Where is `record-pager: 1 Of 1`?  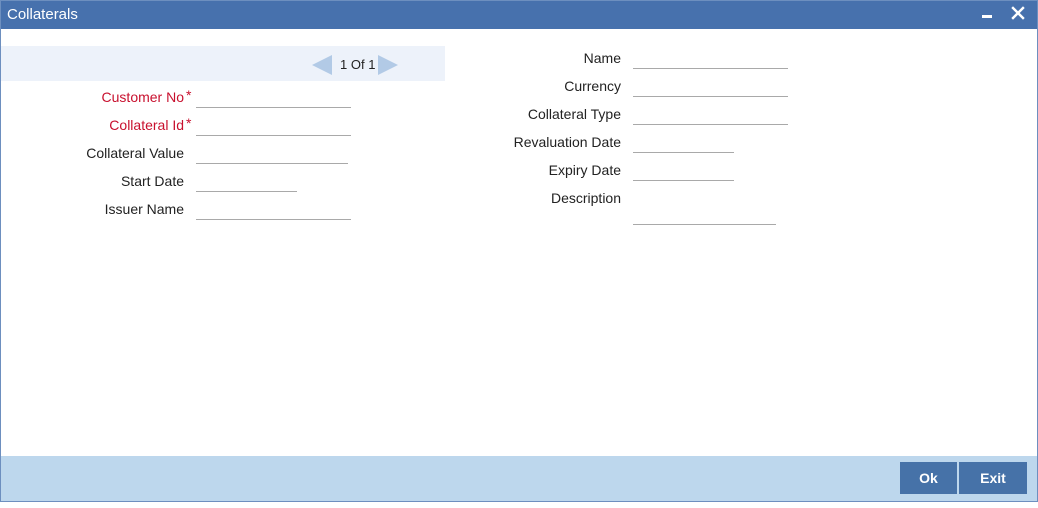
record-pager: 1 Of 1 is located at coordinates (356, 65).